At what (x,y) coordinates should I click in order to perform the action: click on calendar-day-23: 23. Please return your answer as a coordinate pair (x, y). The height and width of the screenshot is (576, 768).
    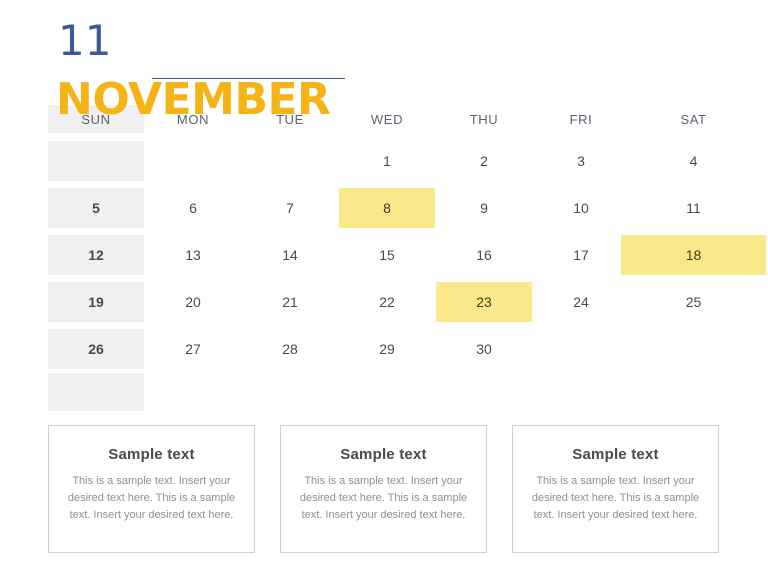
    Looking at the image, I should click on (484, 302).